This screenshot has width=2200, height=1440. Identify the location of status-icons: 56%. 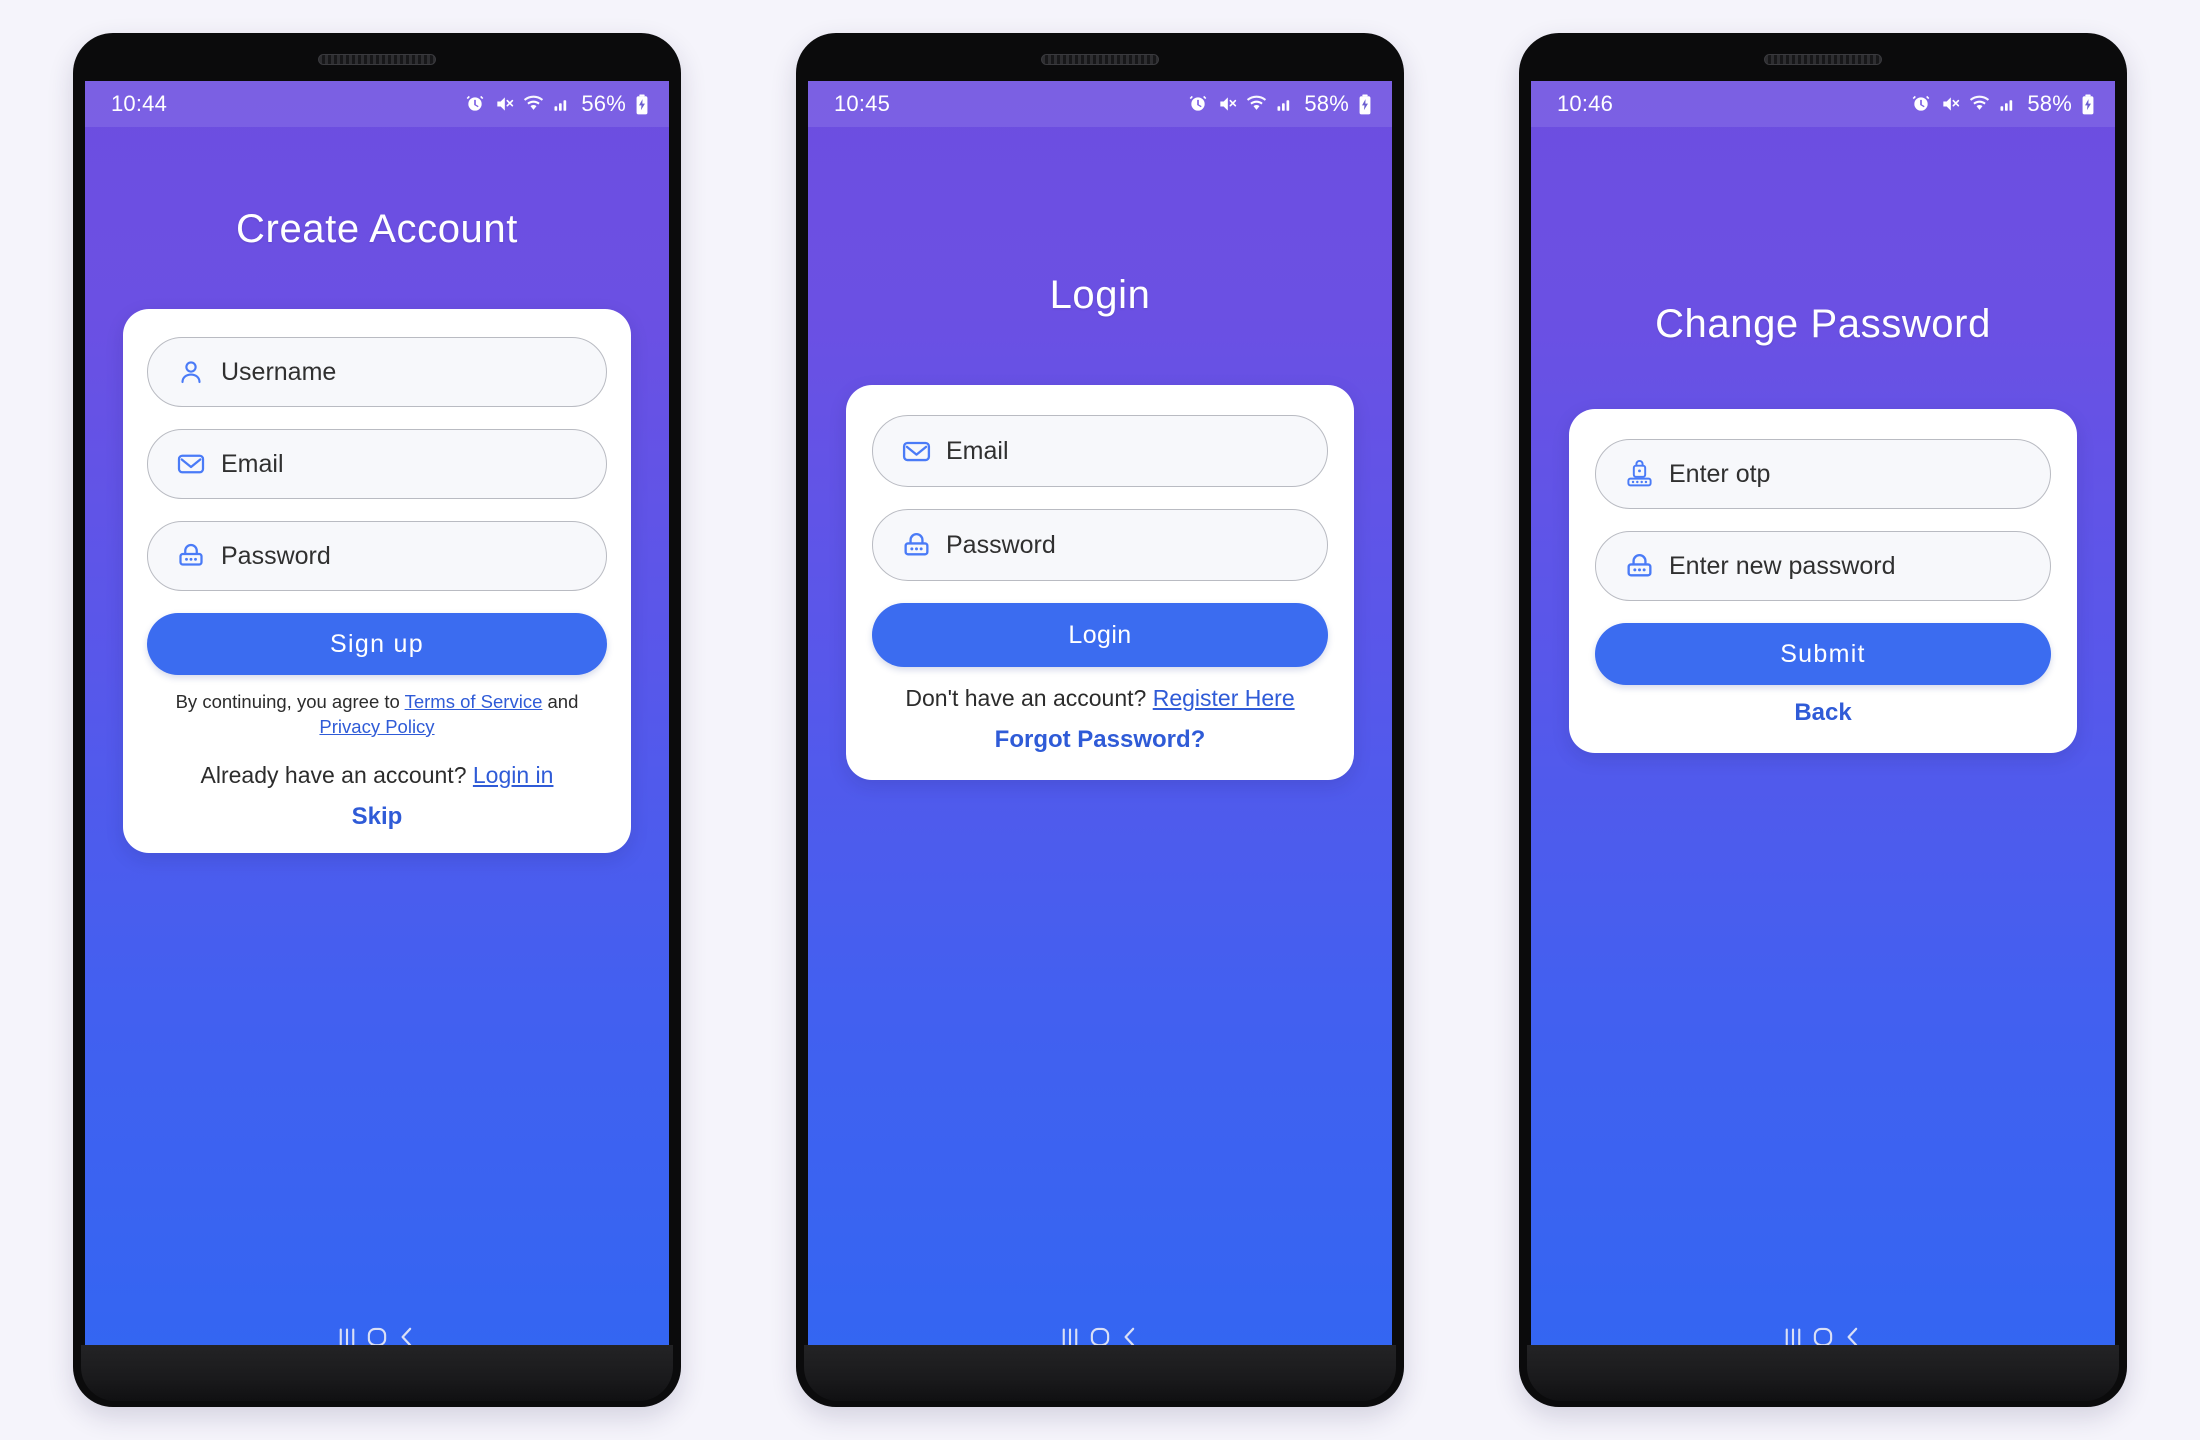
(557, 104).